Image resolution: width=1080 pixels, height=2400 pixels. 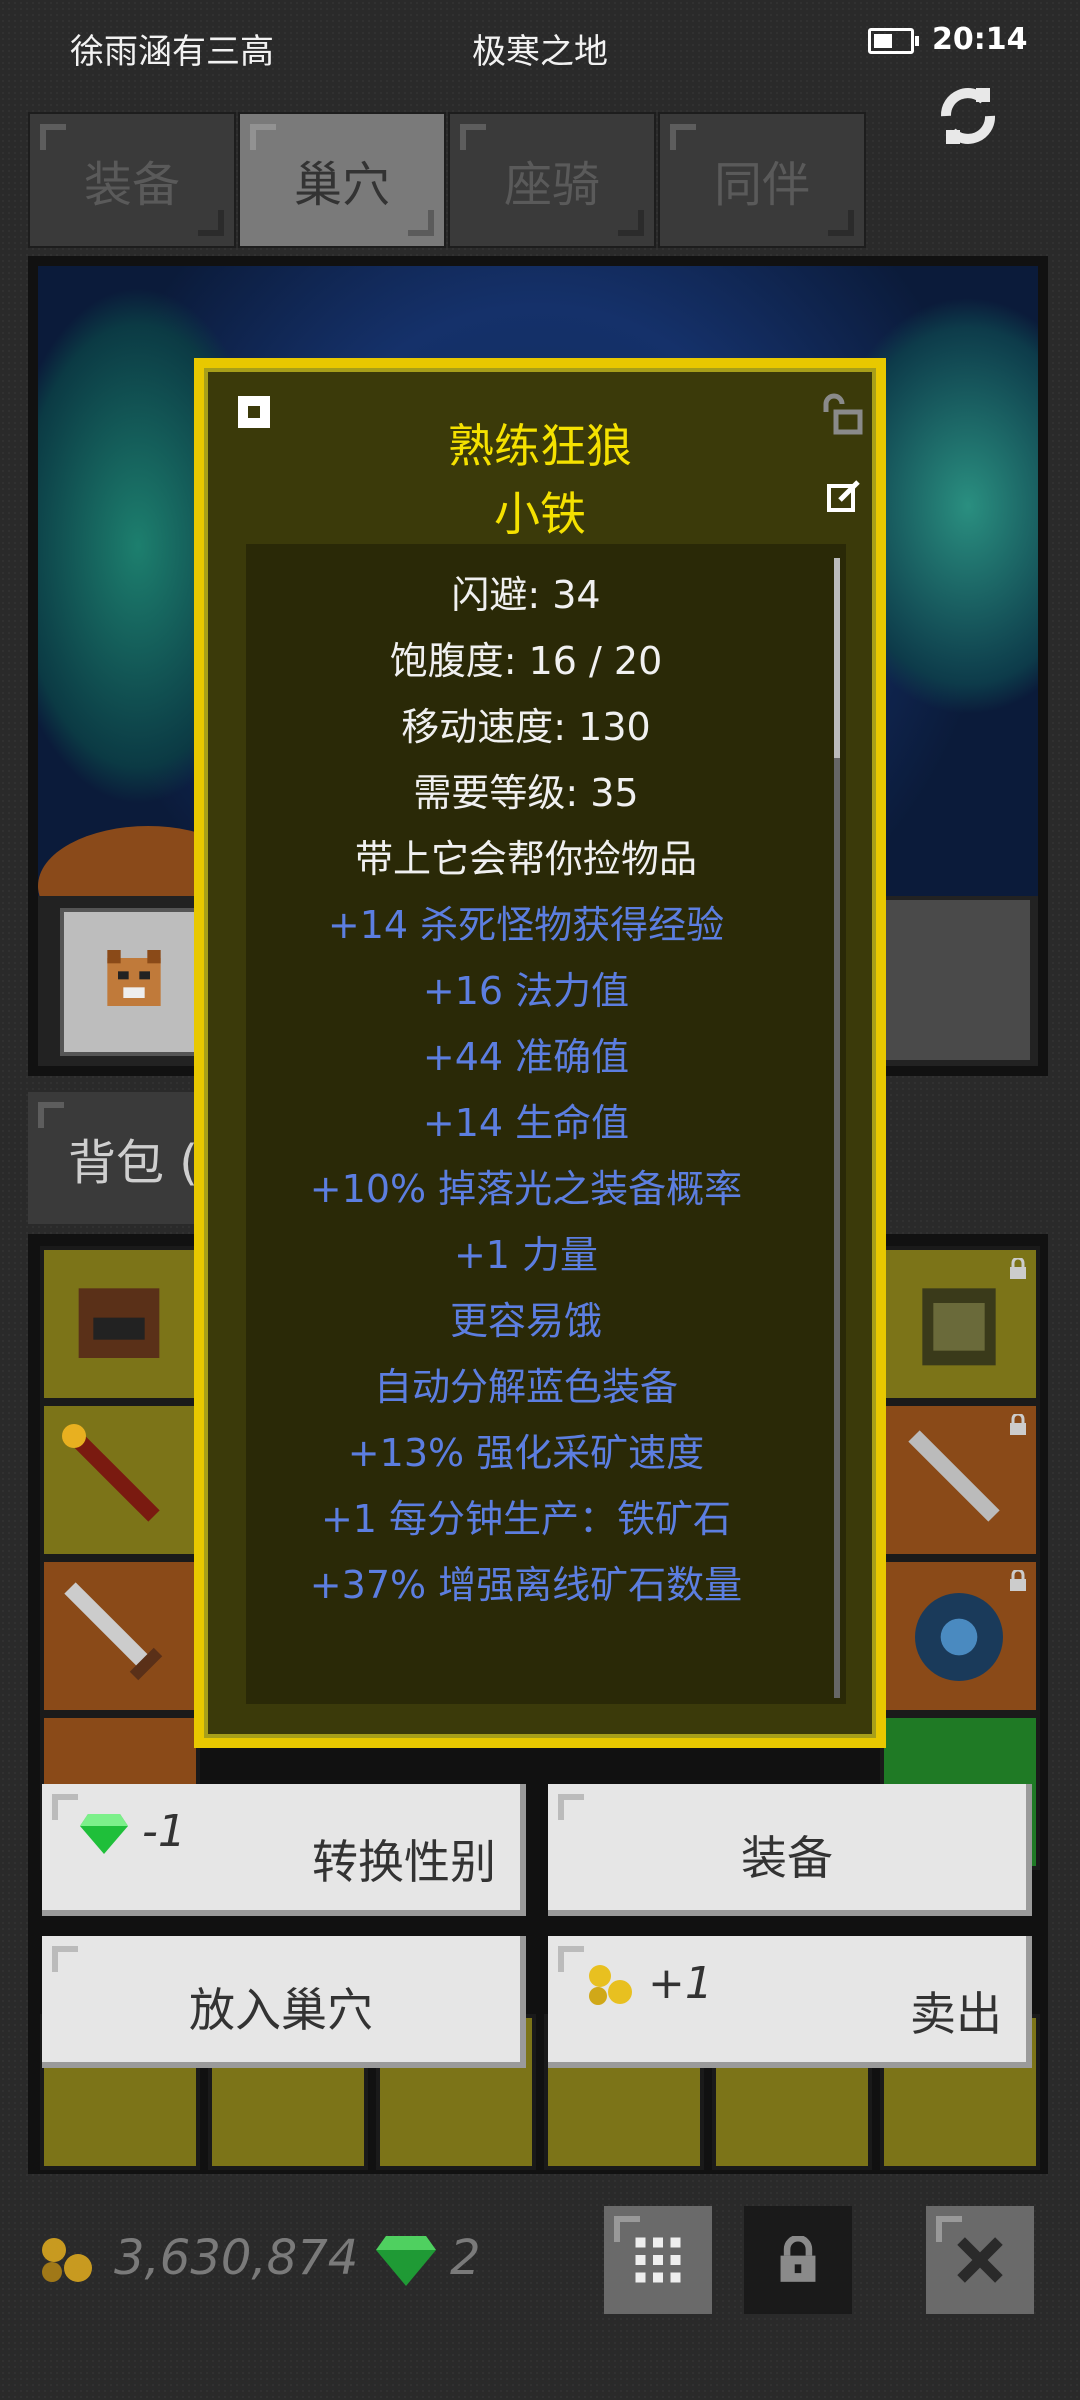 What do you see at coordinates (526, 1585) in the screenshot?
I see `bonus-stat-line: +37% 增强离线矿石数量` at bounding box center [526, 1585].